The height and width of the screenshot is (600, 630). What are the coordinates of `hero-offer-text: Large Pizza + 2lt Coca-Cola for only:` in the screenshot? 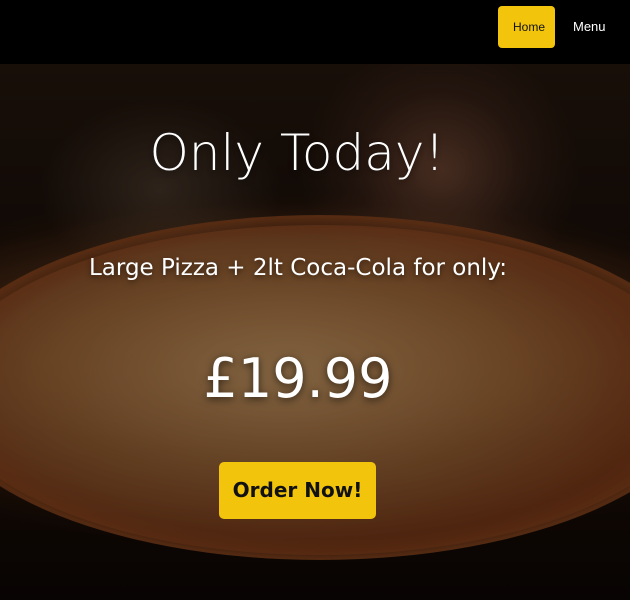 It's located at (298, 268).